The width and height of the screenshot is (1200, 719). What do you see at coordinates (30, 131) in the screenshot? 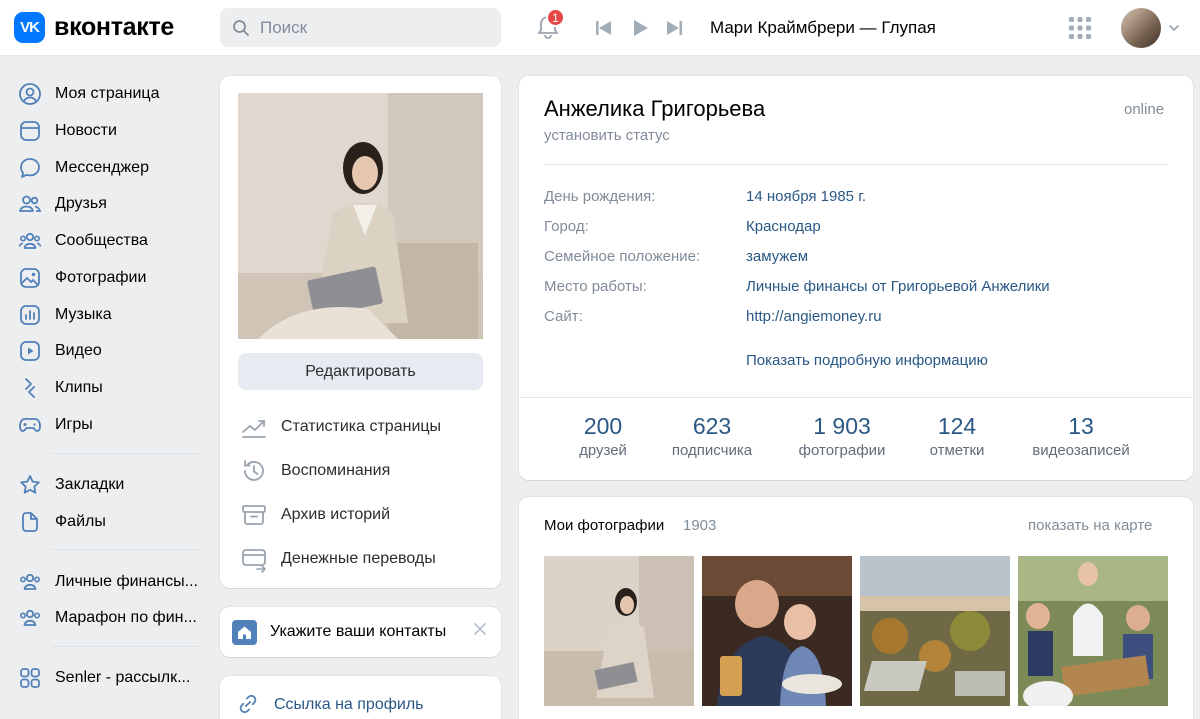
I see `news-icon` at bounding box center [30, 131].